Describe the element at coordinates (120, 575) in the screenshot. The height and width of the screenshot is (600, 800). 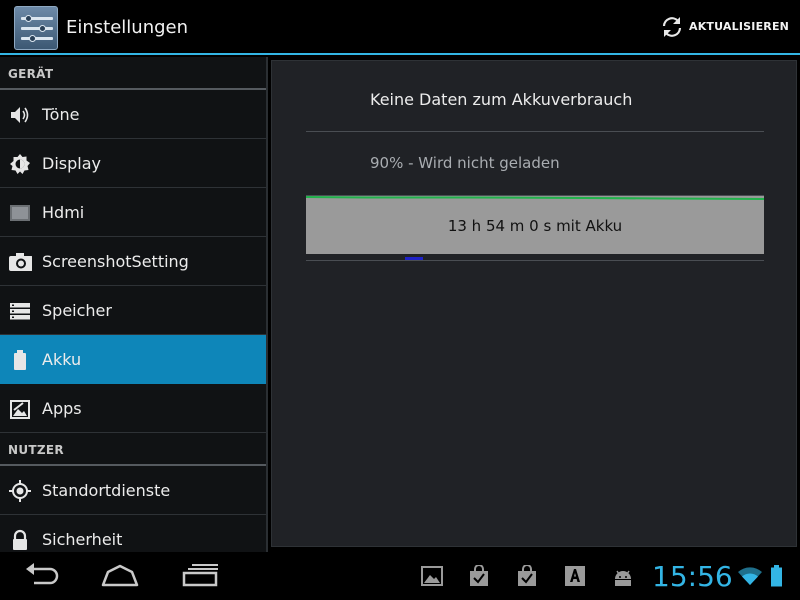
I see `home-icon` at that location.